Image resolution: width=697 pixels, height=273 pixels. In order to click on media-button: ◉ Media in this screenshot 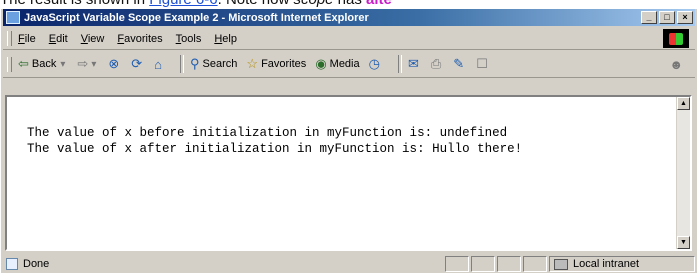, I will do `click(337, 64)`.